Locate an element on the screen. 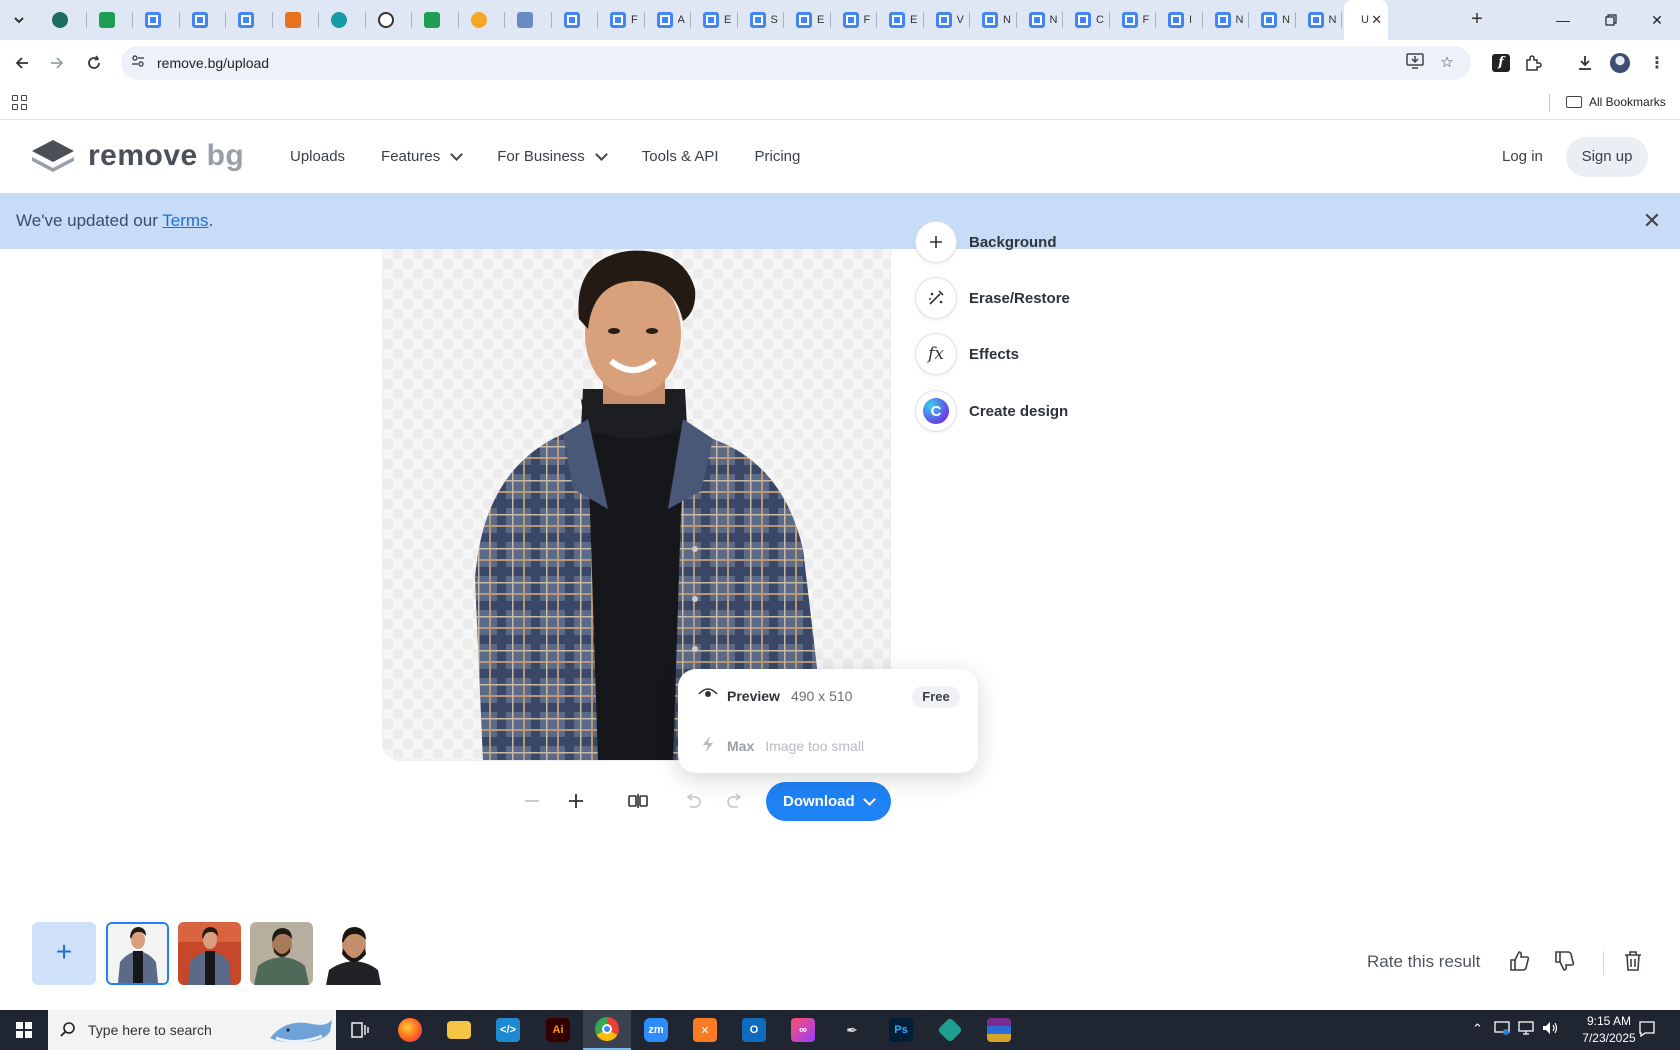 The image size is (1680, 1050). install-app-icon is located at coordinates (1415, 63).